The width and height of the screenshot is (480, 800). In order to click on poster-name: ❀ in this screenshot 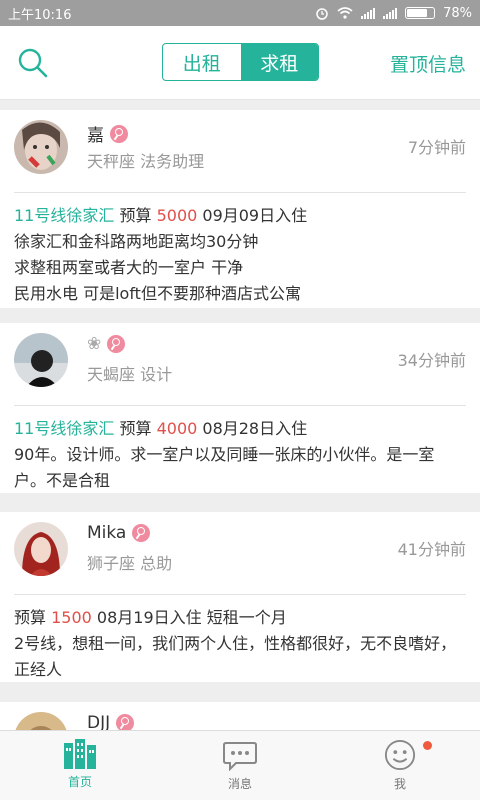, I will do `click(94, 344)`.